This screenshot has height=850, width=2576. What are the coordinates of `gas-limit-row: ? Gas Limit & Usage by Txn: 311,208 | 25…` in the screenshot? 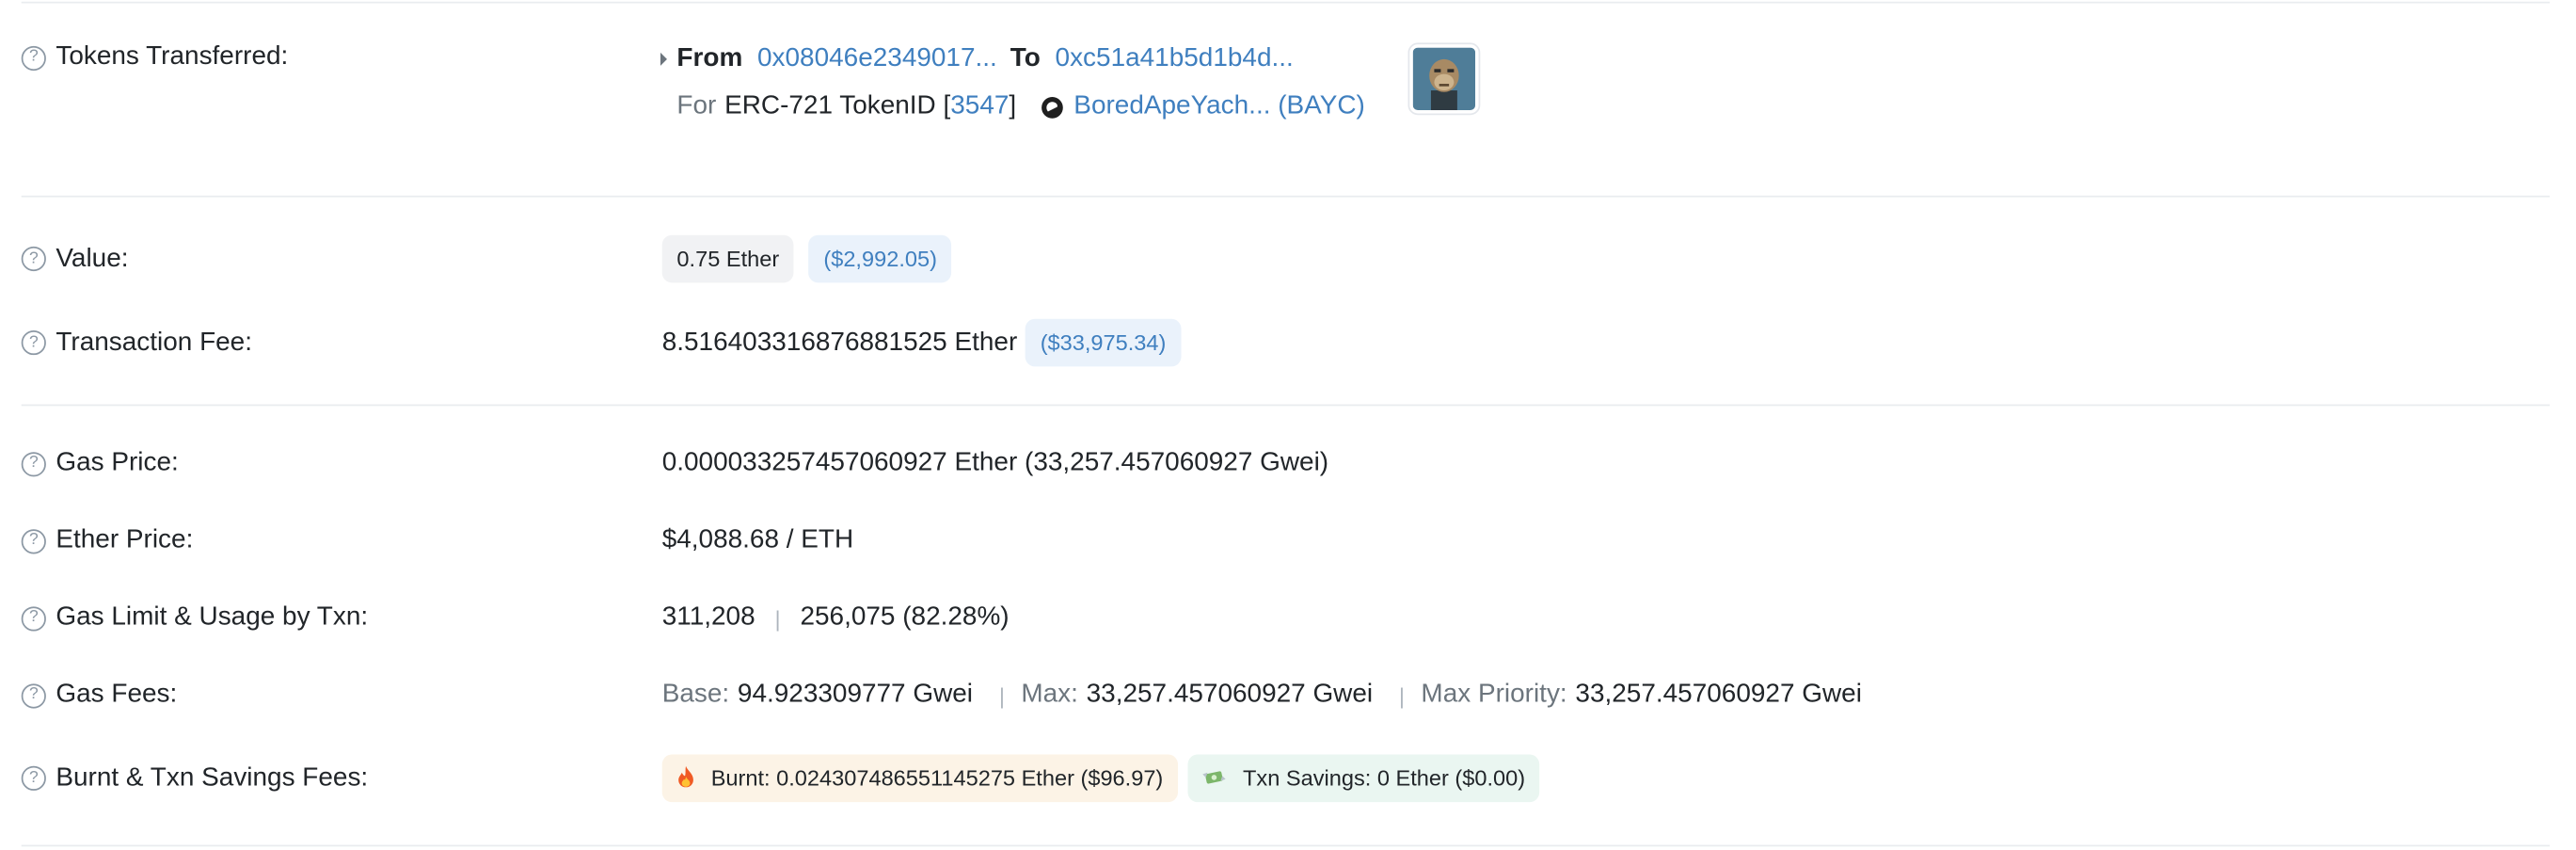 It's located at (1285, 617).